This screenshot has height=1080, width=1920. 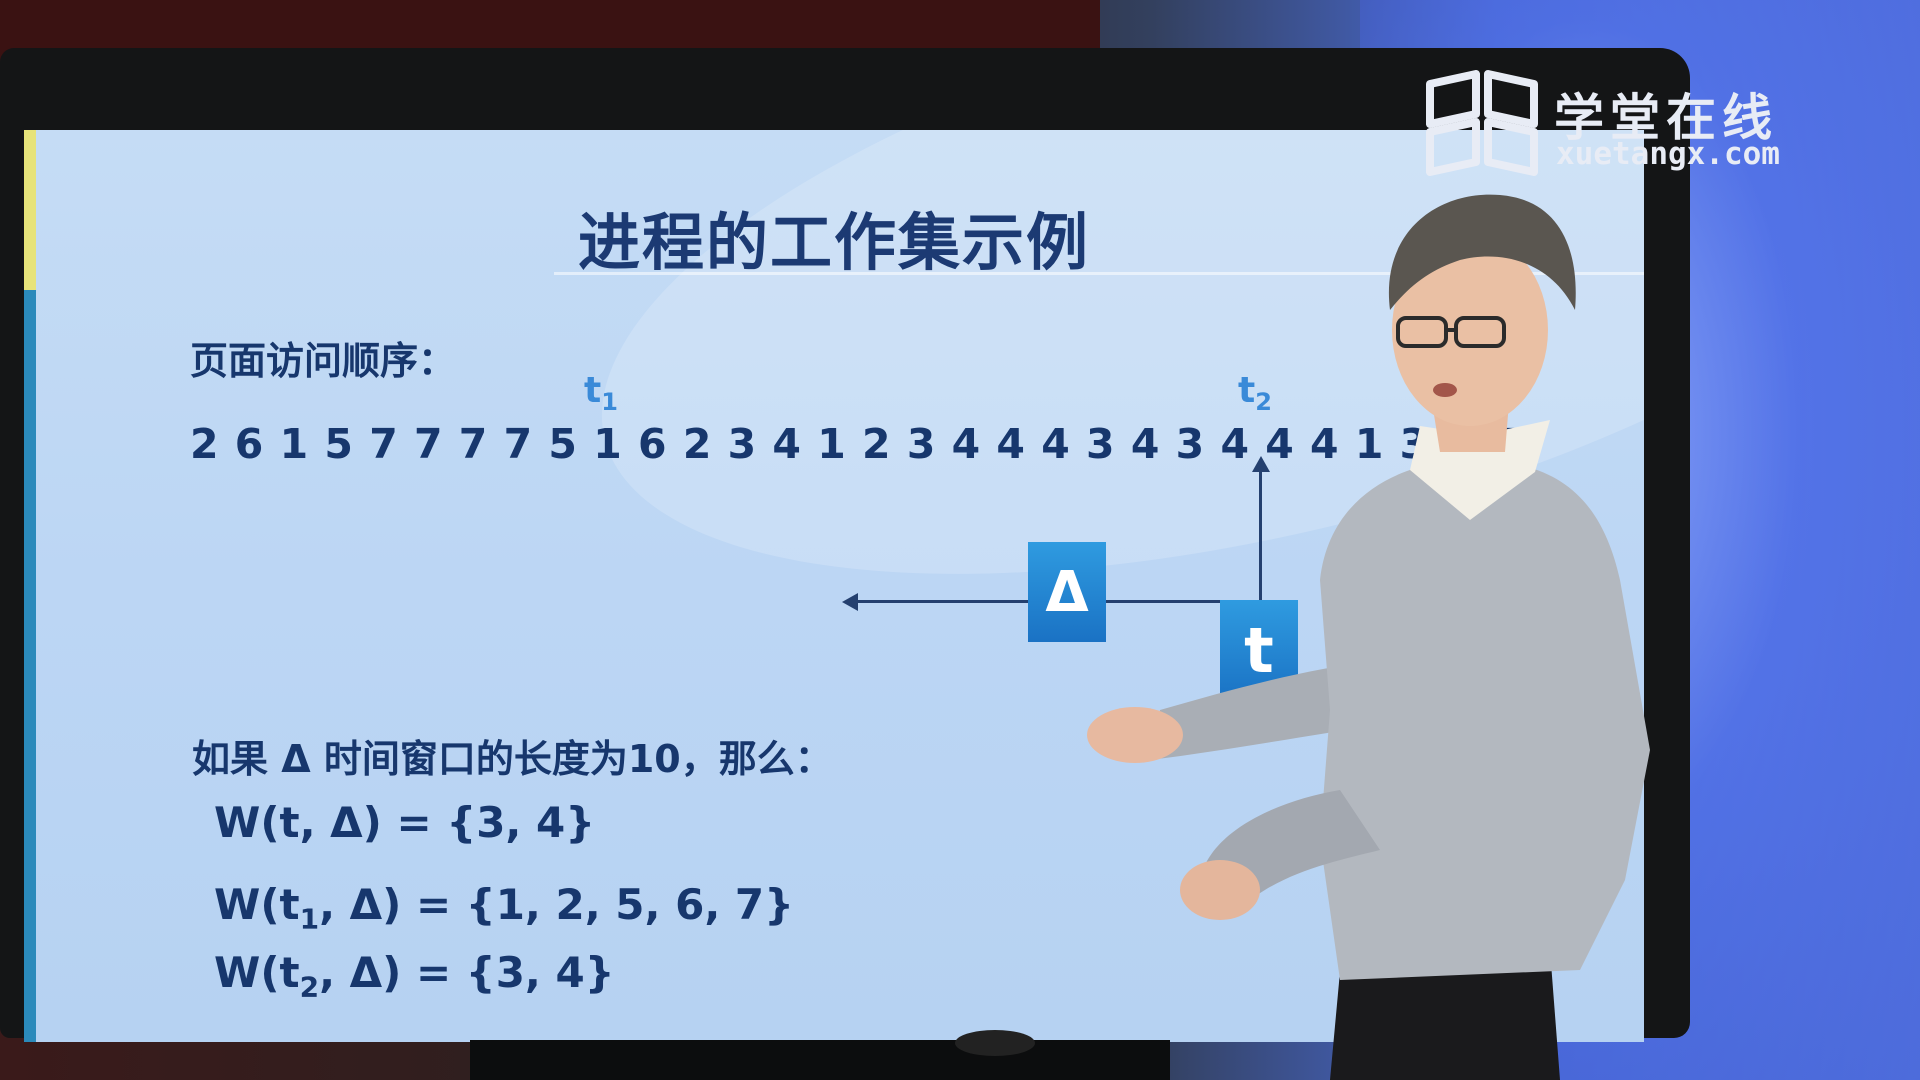 I want to click on formula-w-t1: W(t1, Δ) = {1, 2, 5, 6, 7}, so click(x=504, y=907).